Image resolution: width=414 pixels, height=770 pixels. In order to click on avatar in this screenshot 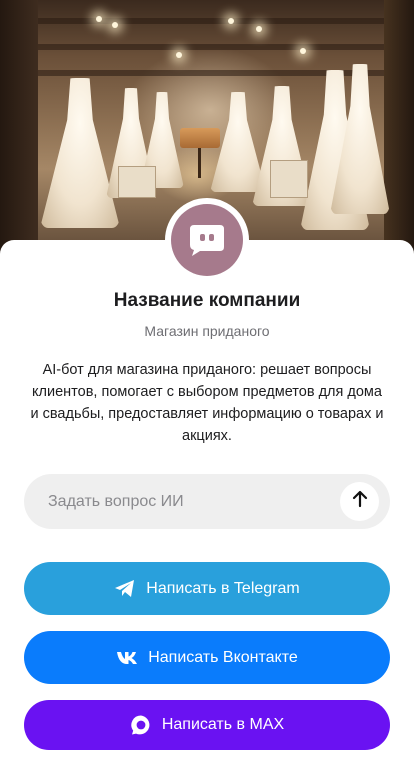, I will do `click(207, 240)`.